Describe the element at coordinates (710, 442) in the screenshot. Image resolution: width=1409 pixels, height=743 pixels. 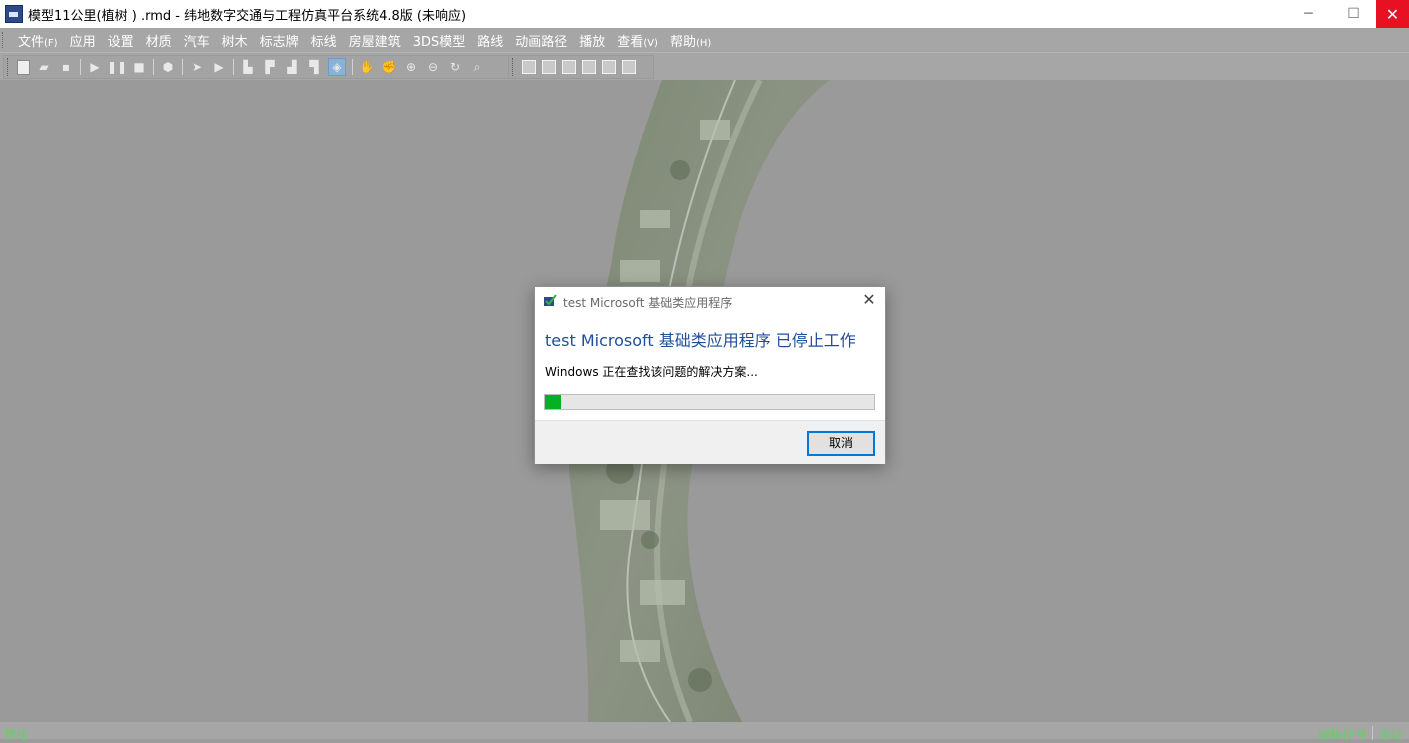
I see `dialog-footer: 取消` at that location.